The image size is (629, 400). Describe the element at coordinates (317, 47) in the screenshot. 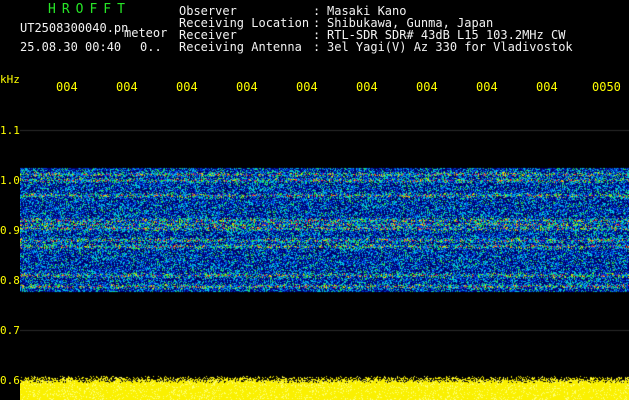

I see `field-colon: :` at that location.